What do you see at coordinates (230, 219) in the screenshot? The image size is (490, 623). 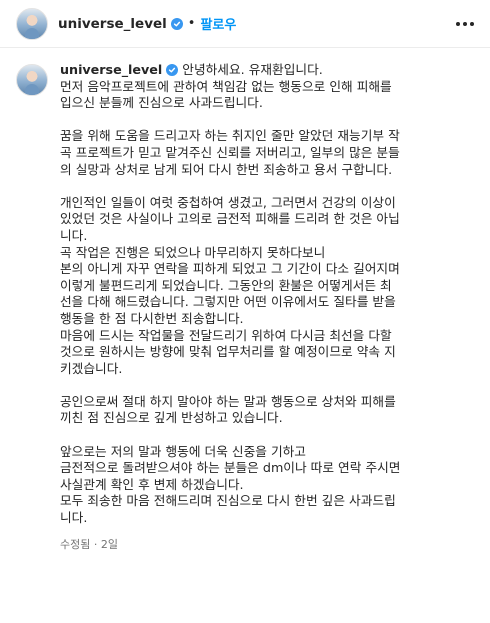 I see `caption-line: 있었던 것은 사실이나 고의로 금전적 피해를 드리려 한 것은 아닙` at bounding box center [230, 219].